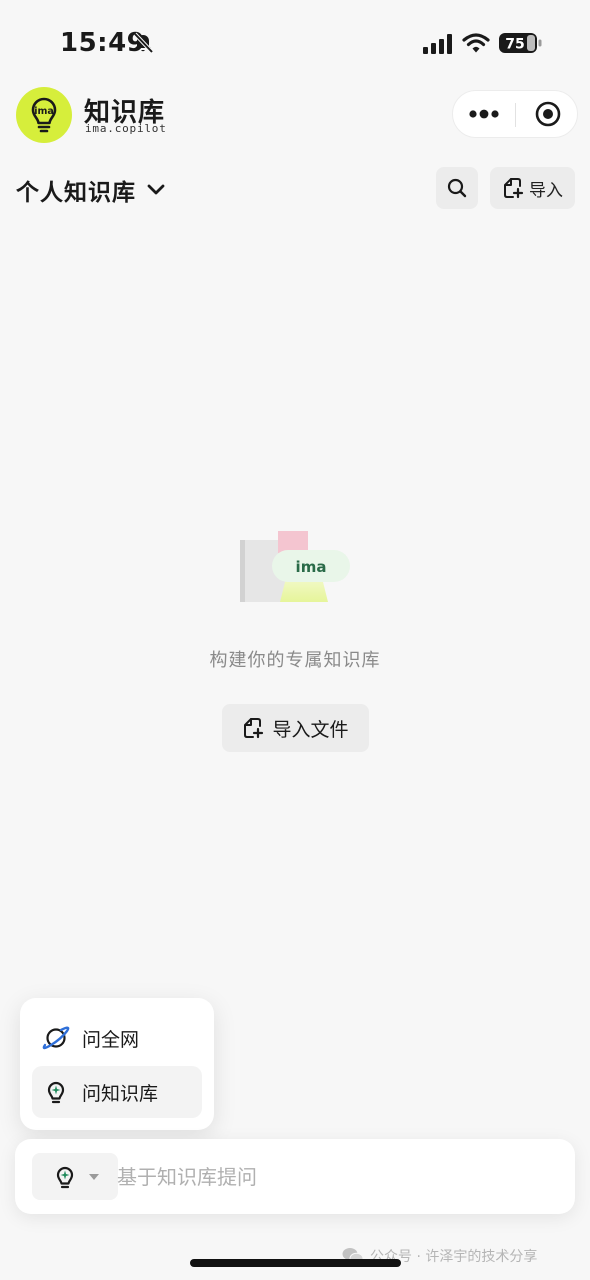  What do you see at coordinates (76, 193) in the screenshot?
I see `kb-name: 个人知识库` at bounding box center [76, 193].